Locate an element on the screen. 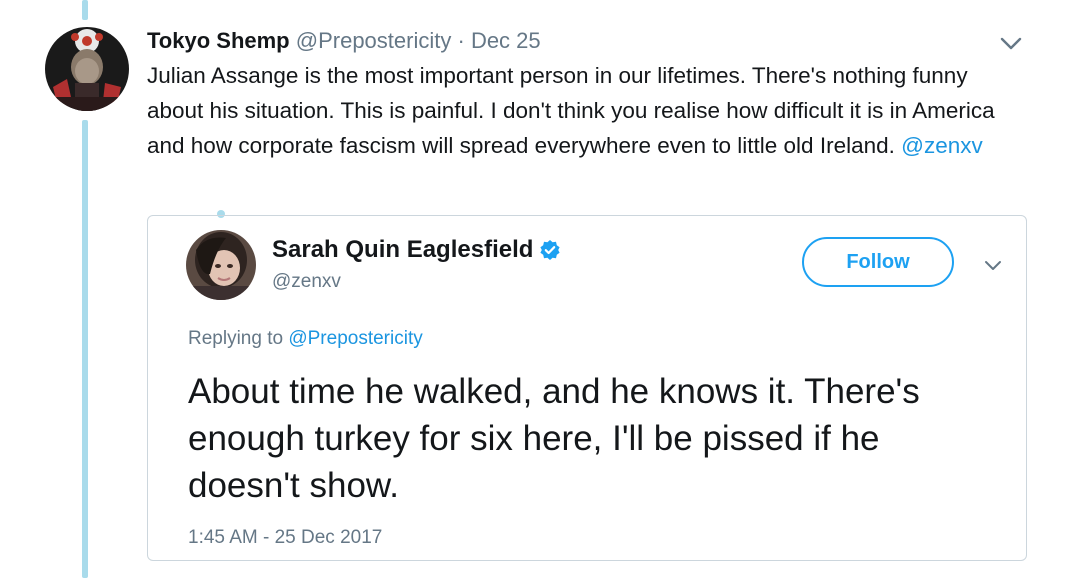  replying-to-label: Replying to is located at coordinates (236, 338).